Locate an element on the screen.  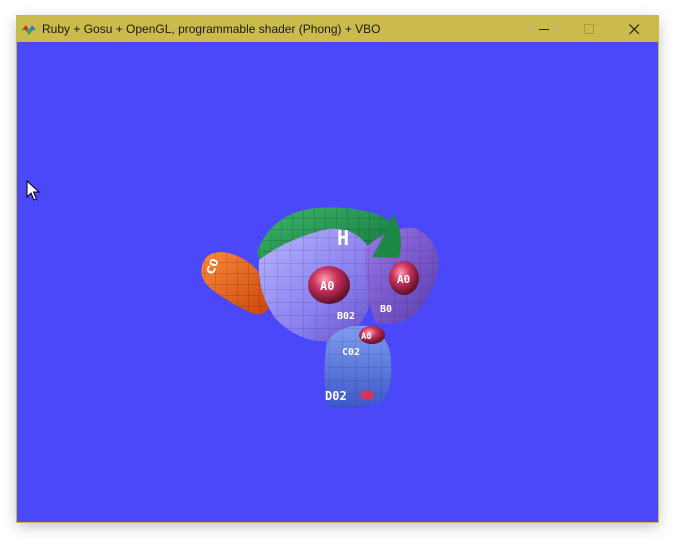
close-button is located at coordinates (634, 29).